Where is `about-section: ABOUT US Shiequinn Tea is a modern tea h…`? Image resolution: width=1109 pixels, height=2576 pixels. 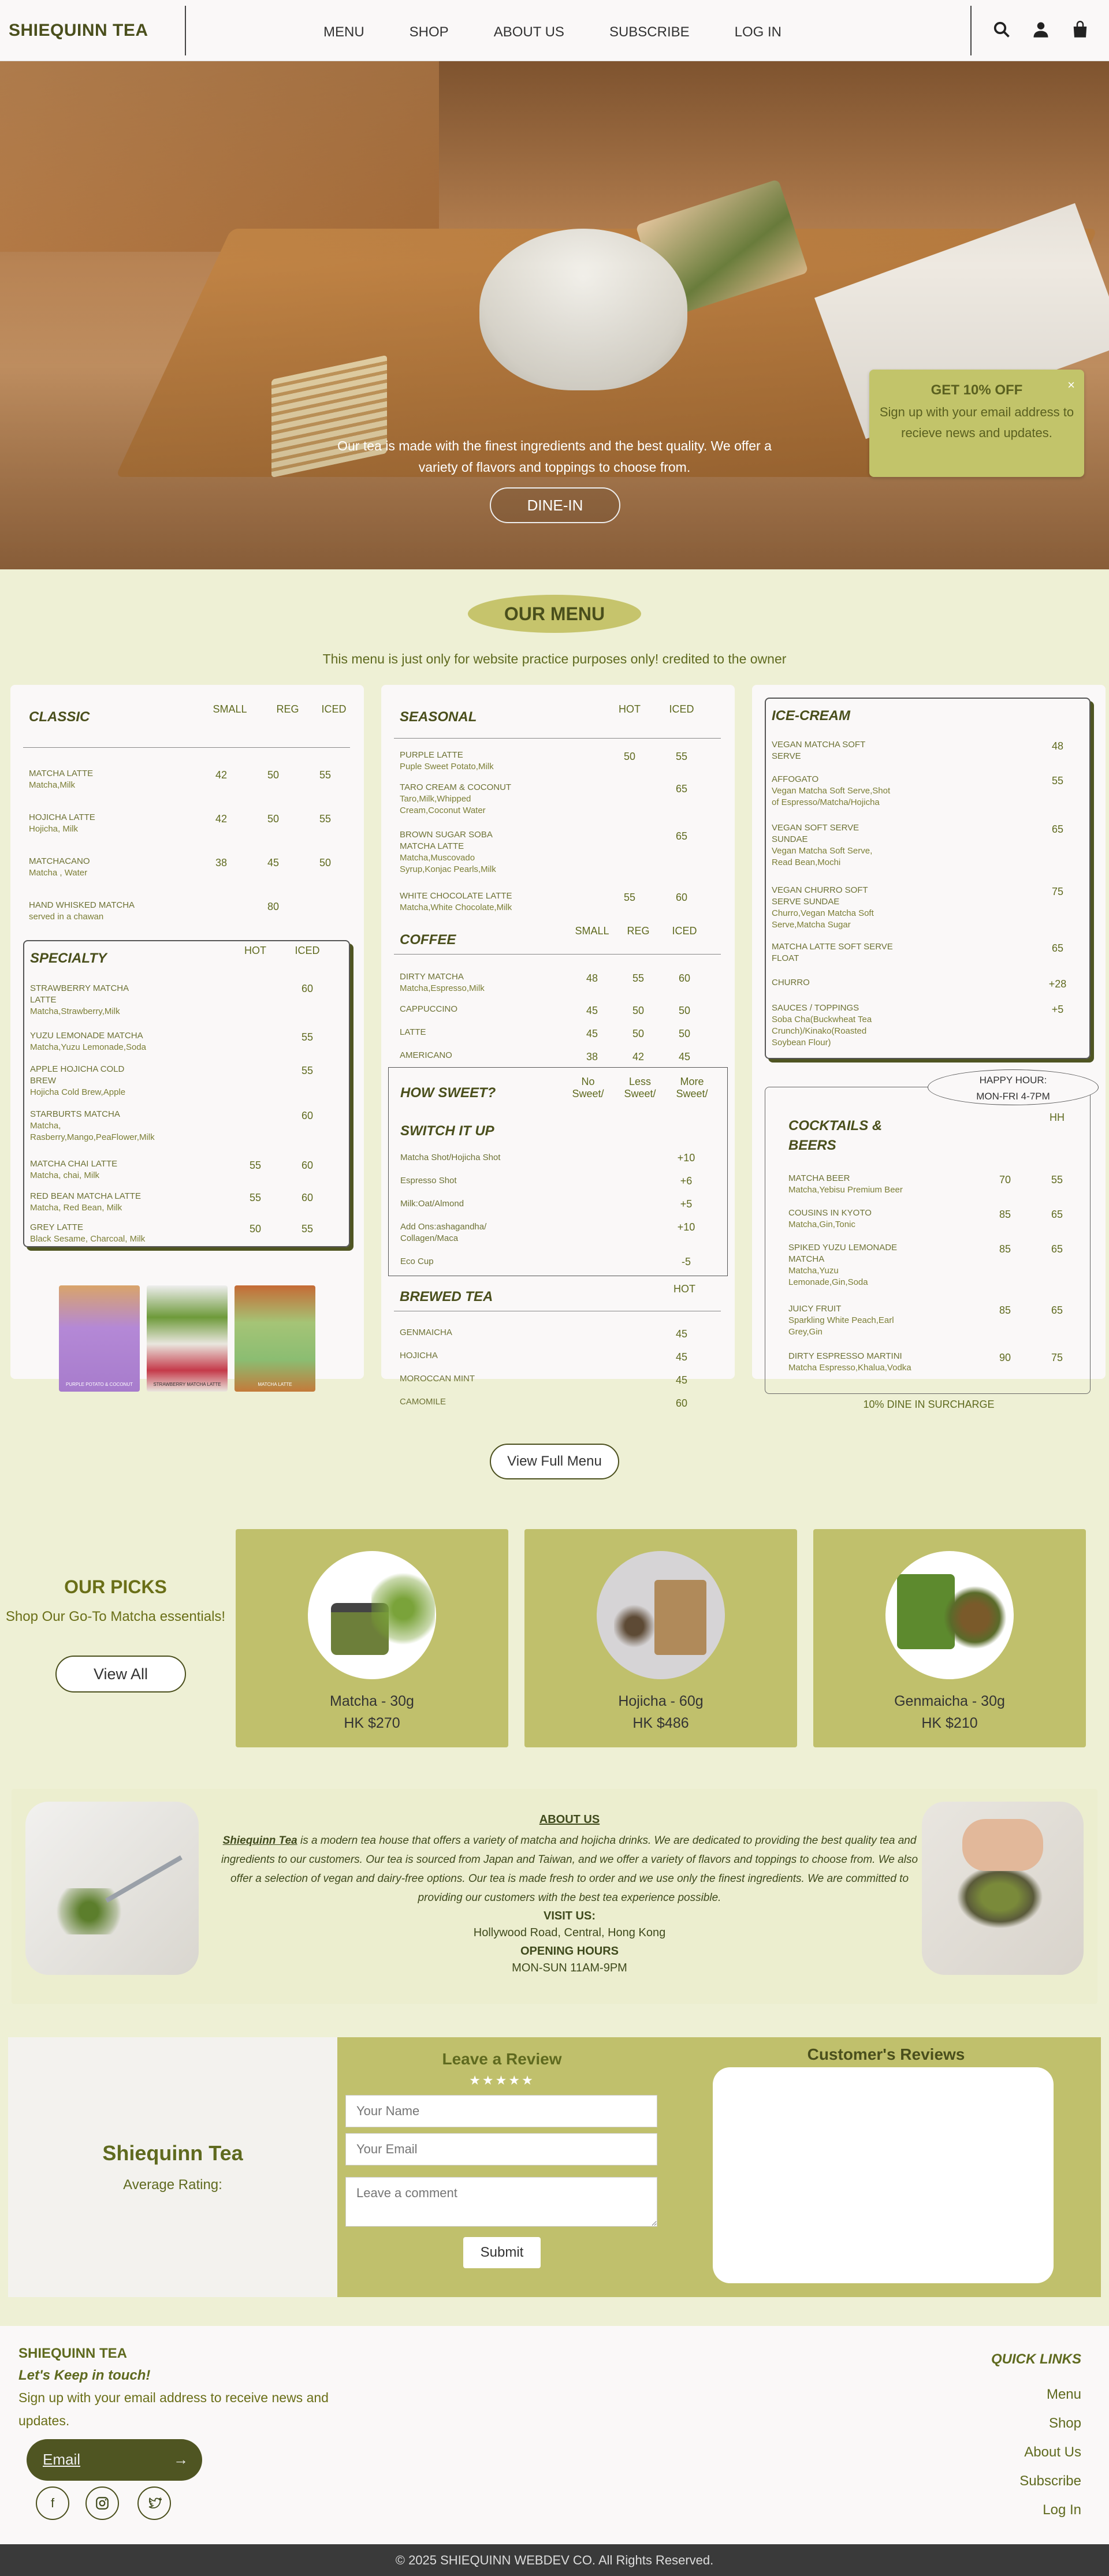 about-section: ABOUT US Shiequinn Tea is a modern tea h… is located at coordinates (554, 1897).